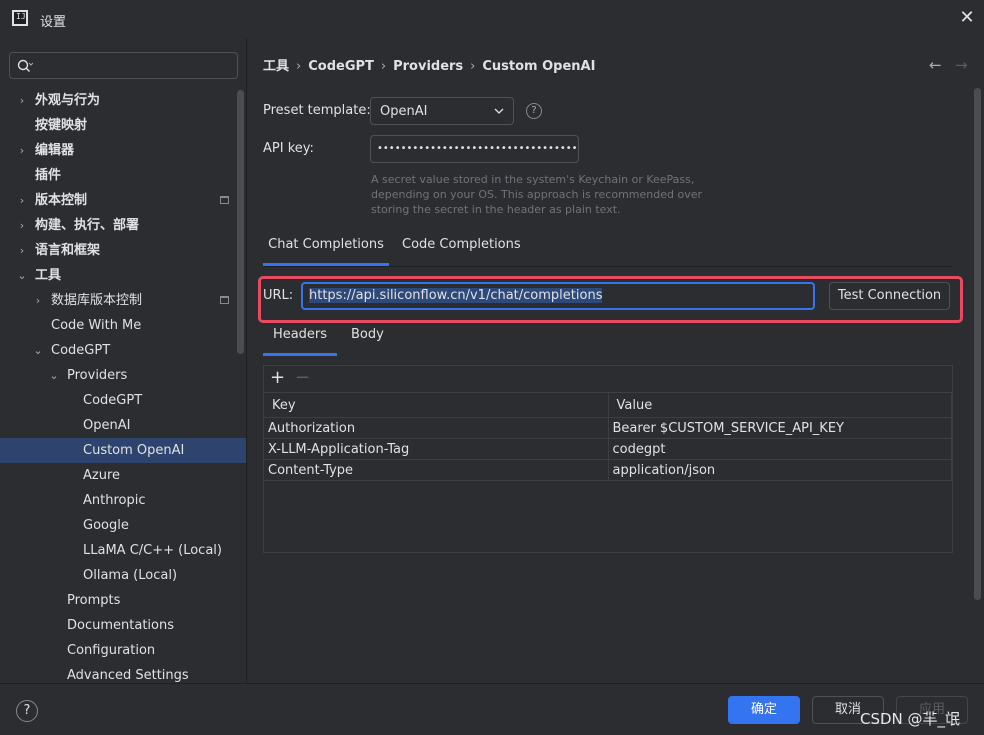 The image size is (984, 735). What do you see at coordinates (97, 375) in the screenshot?
I see `sidebar-item-label: Providers` at bounding box center [97, 375].